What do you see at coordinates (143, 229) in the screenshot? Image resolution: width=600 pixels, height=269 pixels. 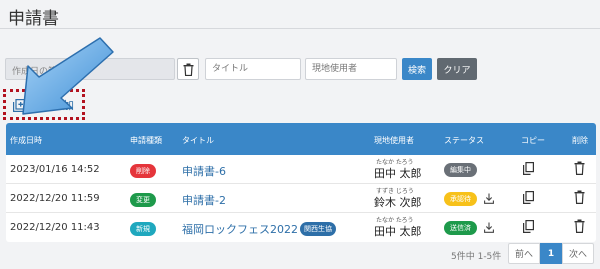 I see `type-badge: 新規` at bounding box center [143, 229].